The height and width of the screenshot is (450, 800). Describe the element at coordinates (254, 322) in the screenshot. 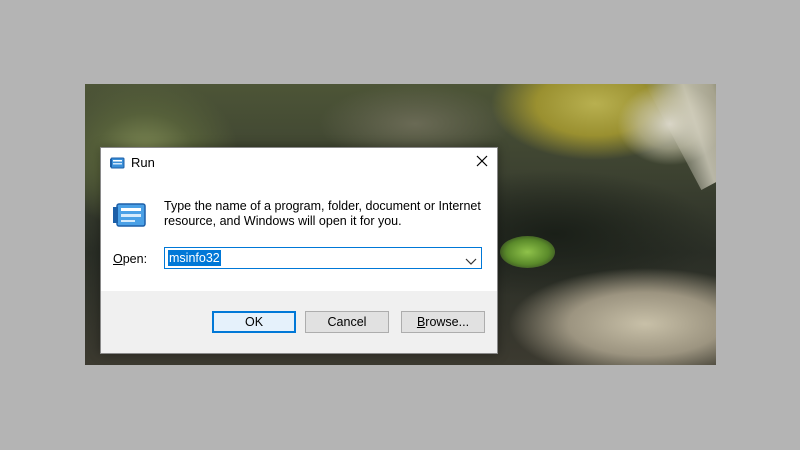

I see `ok-button: OK` at that location.